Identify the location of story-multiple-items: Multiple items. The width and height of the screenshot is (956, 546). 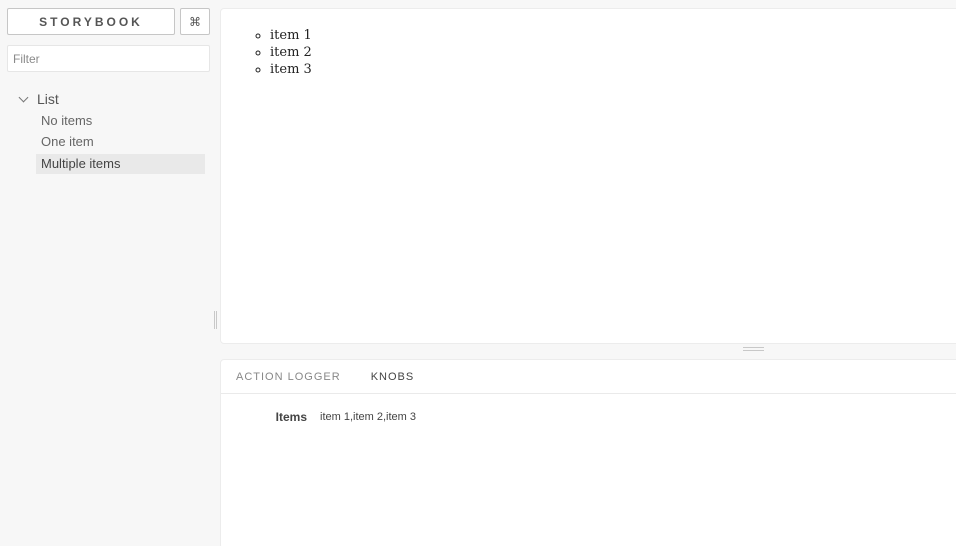
(120, 164).